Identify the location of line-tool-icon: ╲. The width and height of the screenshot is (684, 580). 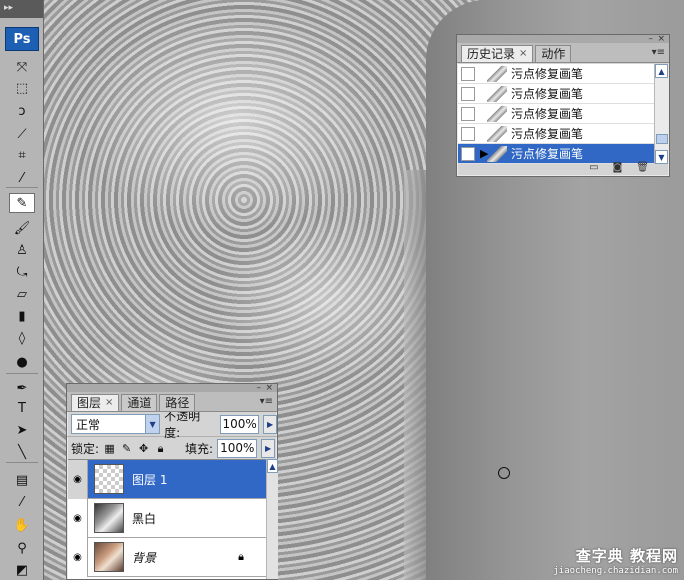
(22, 452).